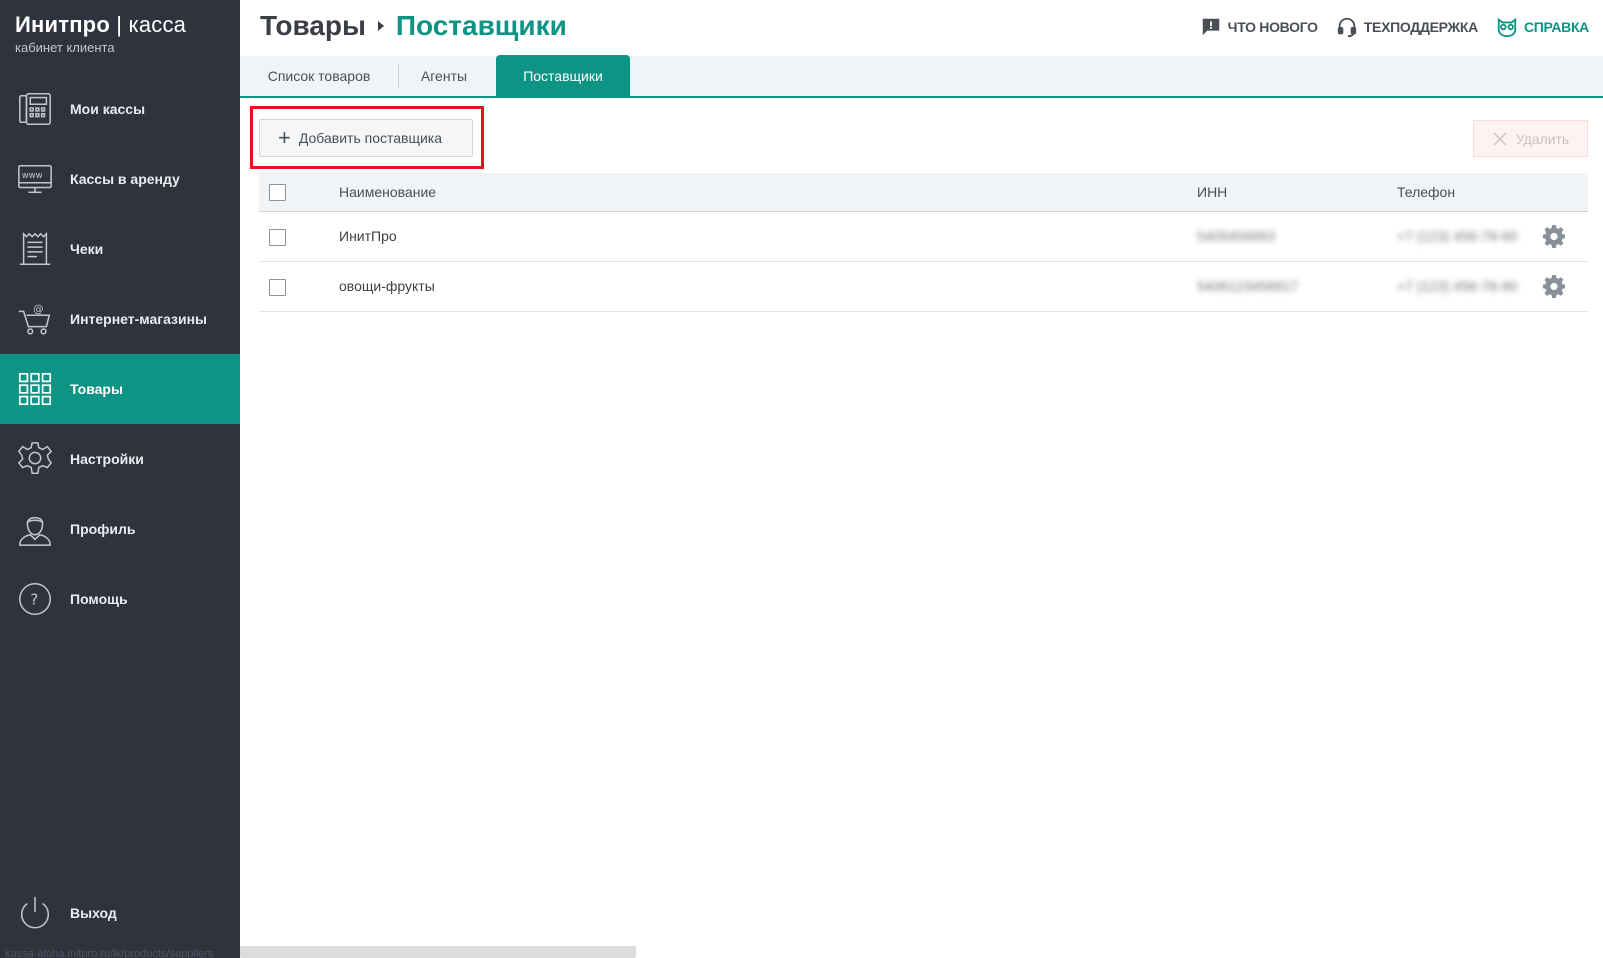 The height and width of the screenshot is (958, 1603). I want to click on delete-label: Удалить, so click(1542, 138).